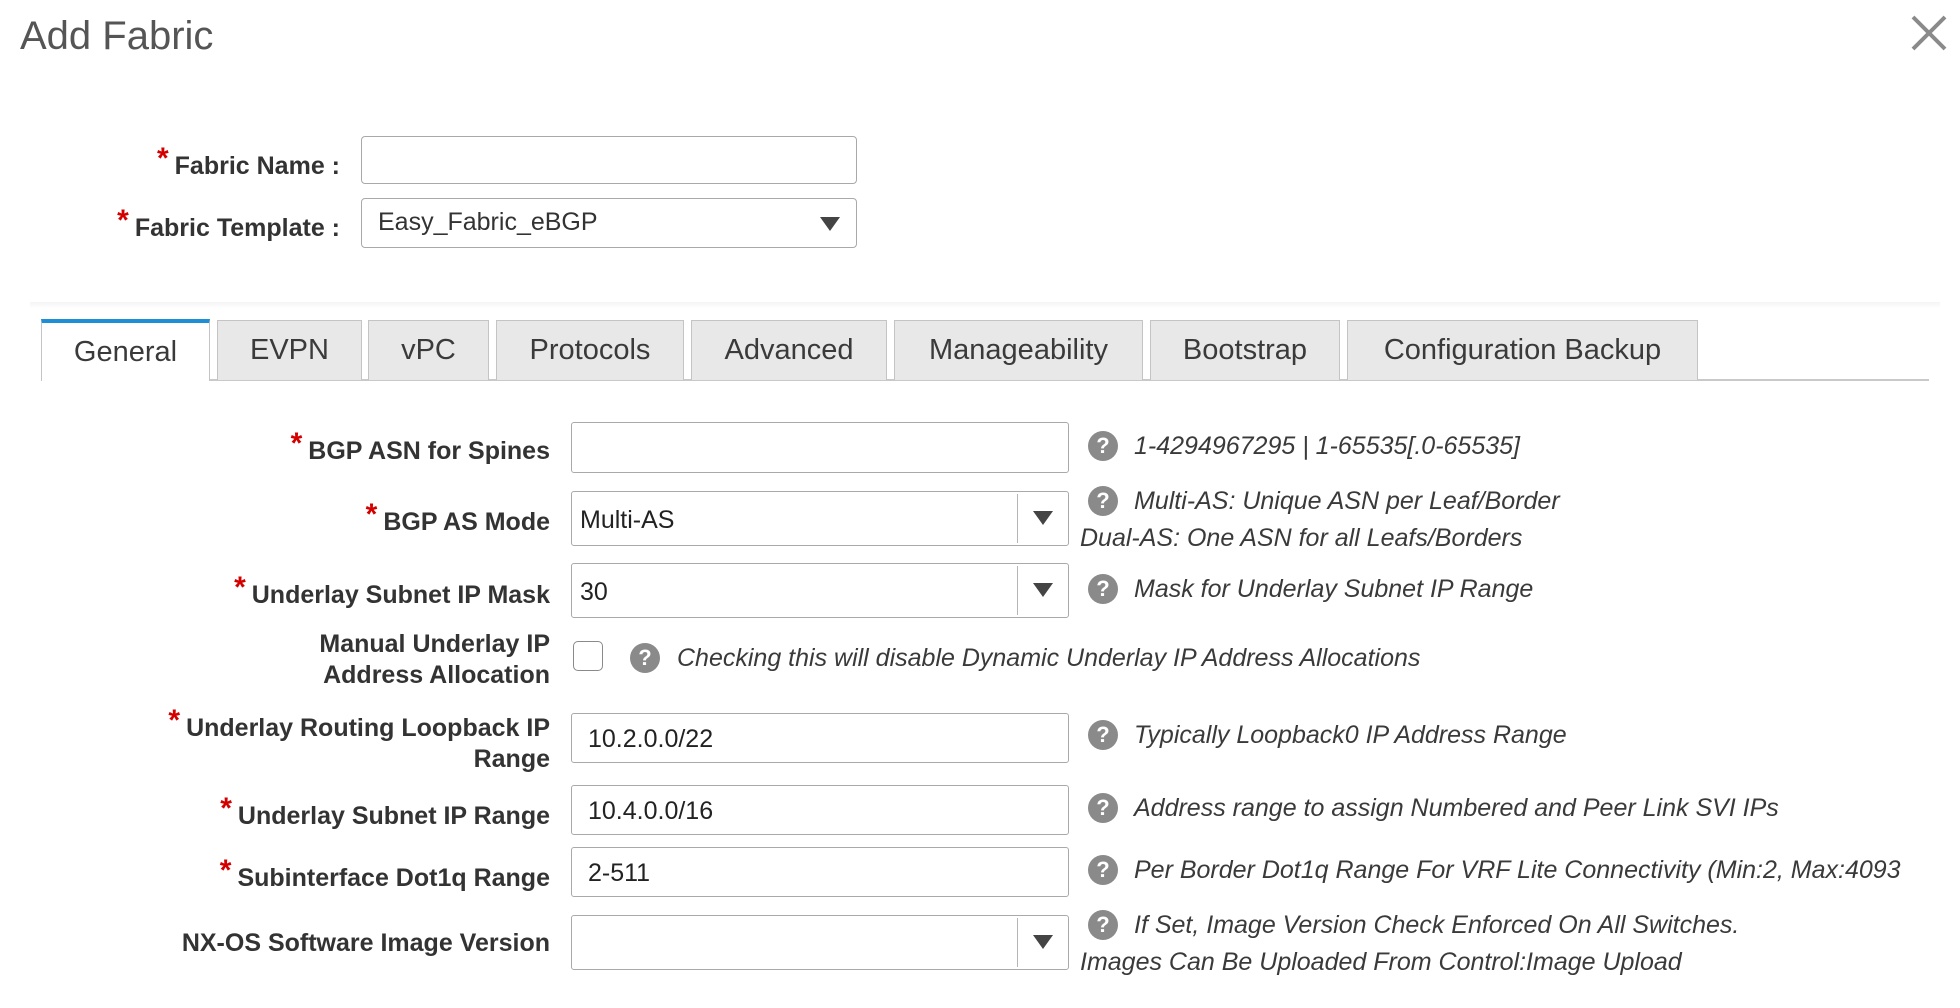 The image size is (1960, 1008). Describe the element at coordinates (434, 659) in the screenshot. I see `manual-underlay-label: Manual Underlay IP Address Allocation` at that location.